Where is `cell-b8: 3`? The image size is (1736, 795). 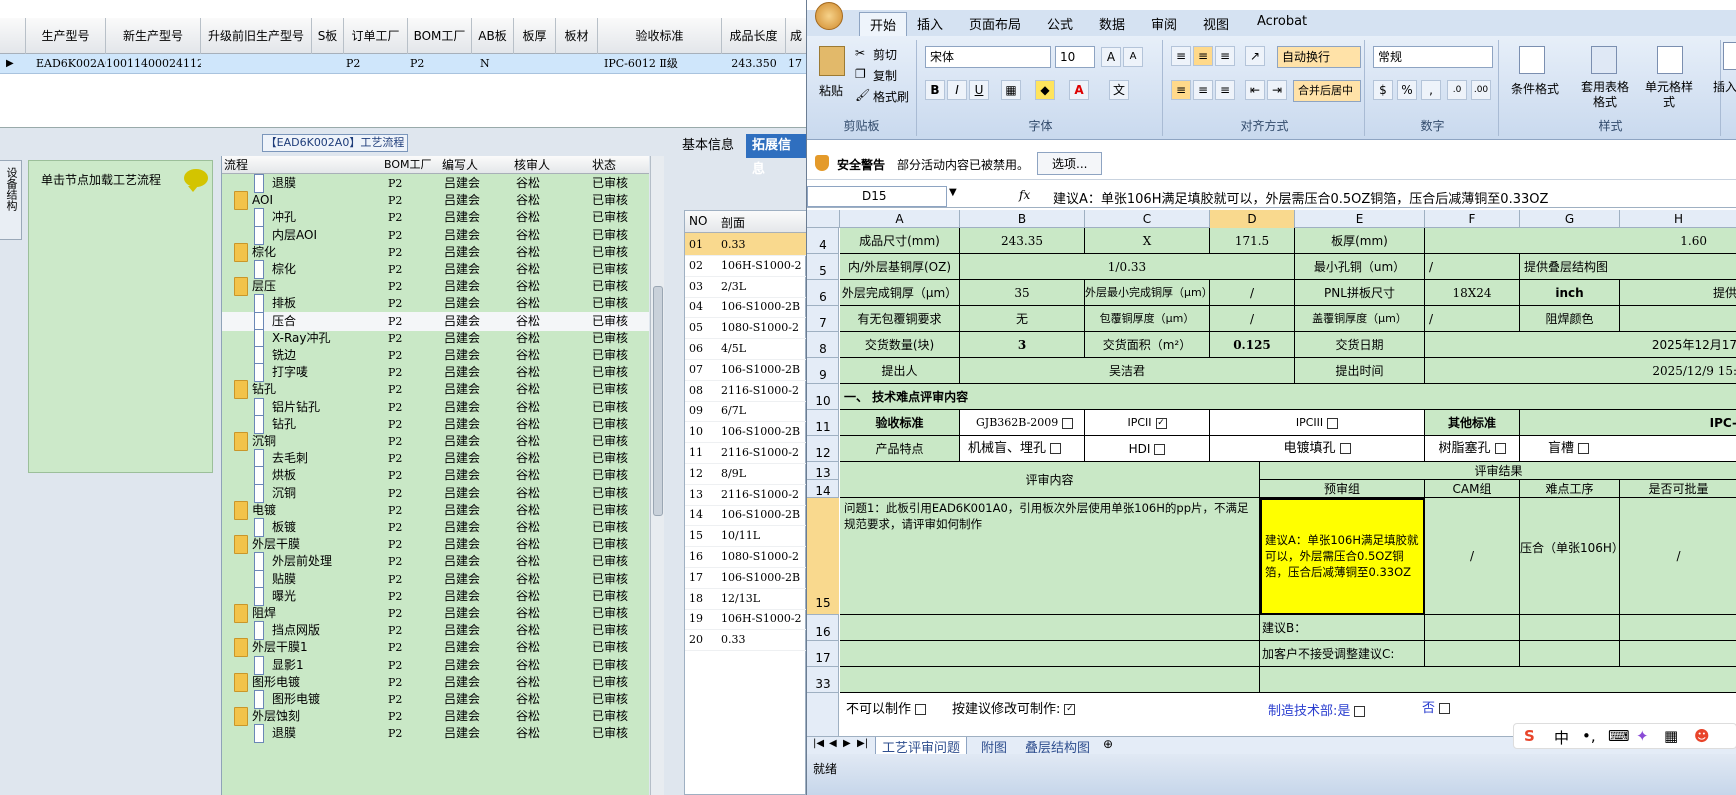 cell-b8: 3 is located at coordinates (1022, 345).